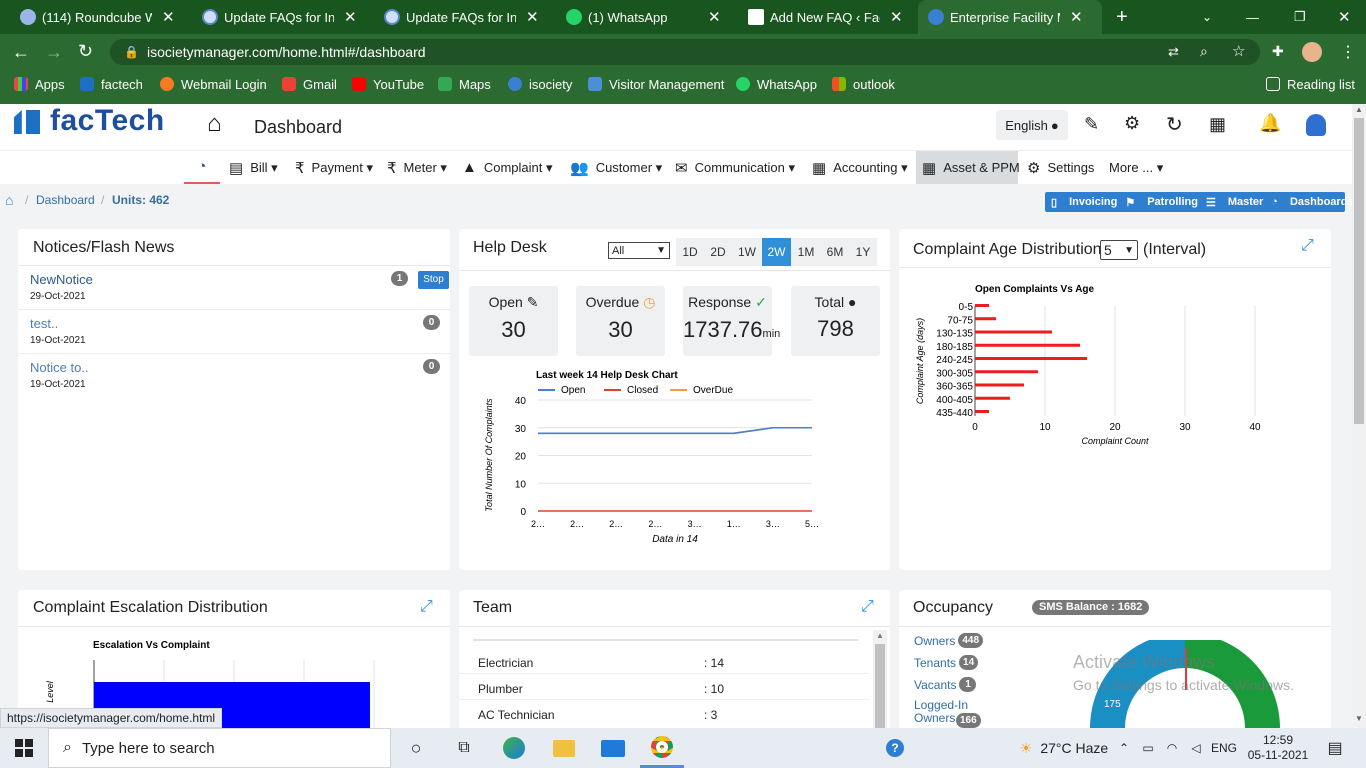  I want to click on occupancy-owners: Owners 448, so click(949, 640).